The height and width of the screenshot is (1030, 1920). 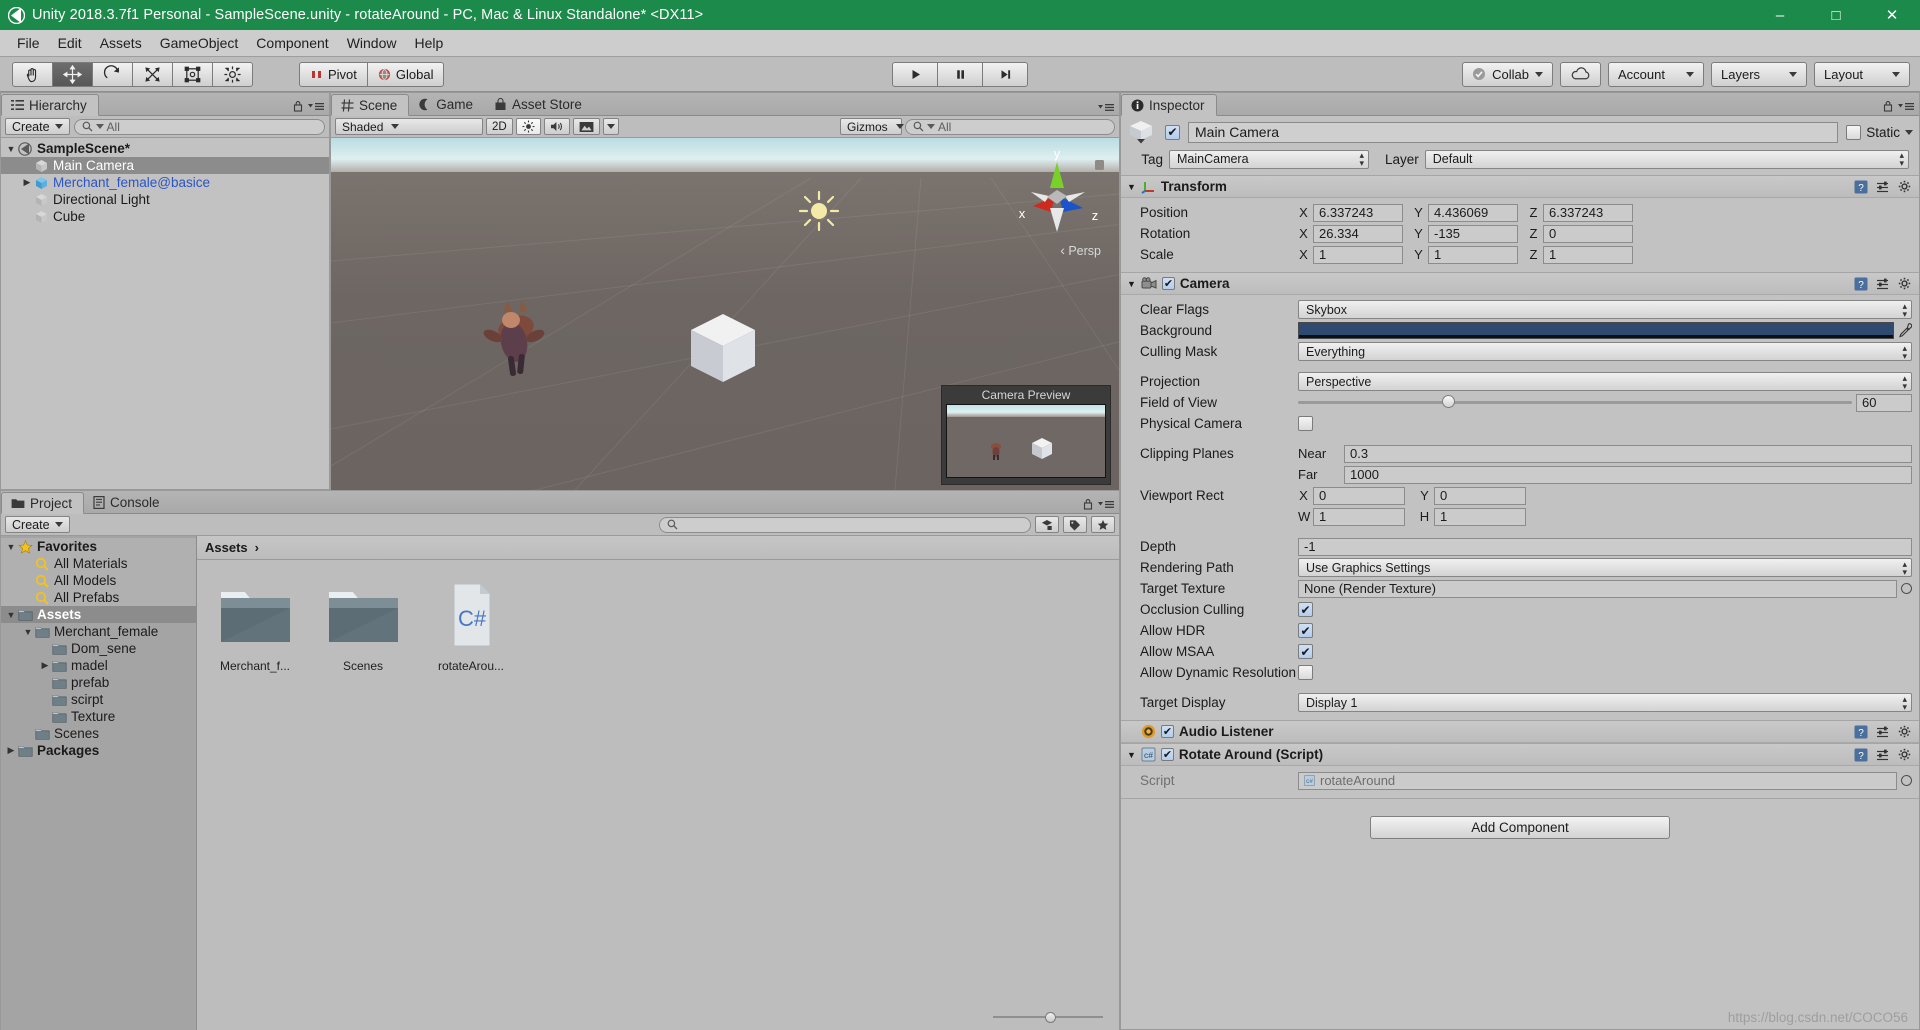 What do you see at coordinates (98, 750) in the screenshot?
I see `tree-item-packages: ▶ Packages` at bounding box center [98, 750].